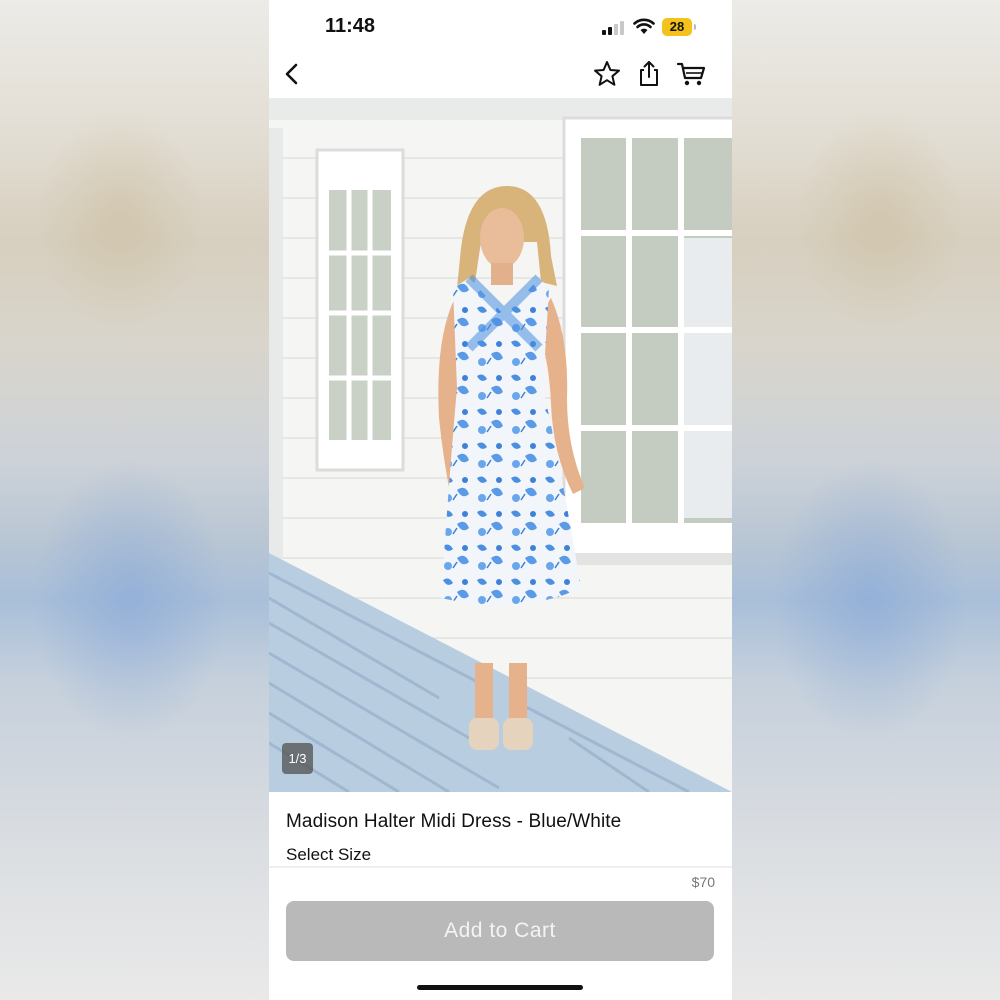 This screenshot has height=1000, width=1000. I want to click on status-time: 11:48, so click(350, 26).